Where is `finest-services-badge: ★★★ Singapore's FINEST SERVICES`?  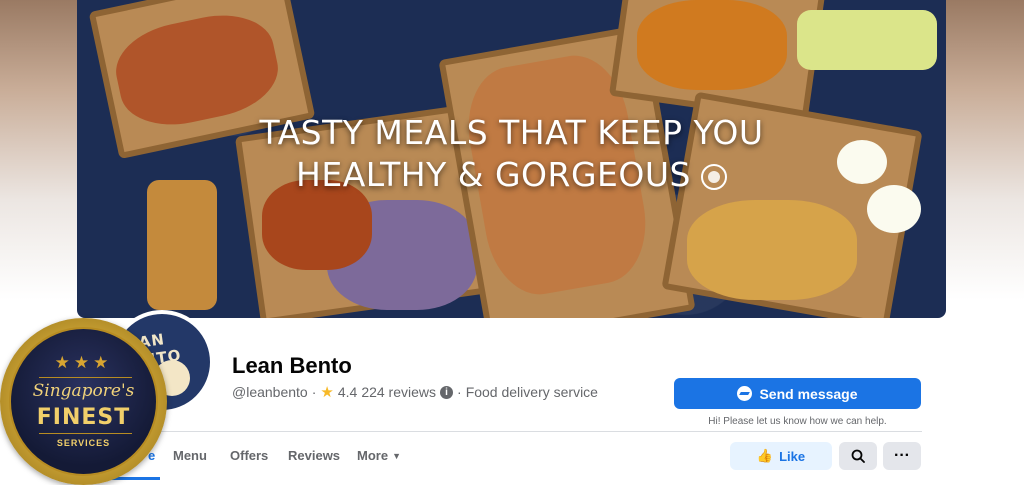
finest-services-badge: ★★★ Singapore's FINEST SERVICES is located at coordinates (83, 401).